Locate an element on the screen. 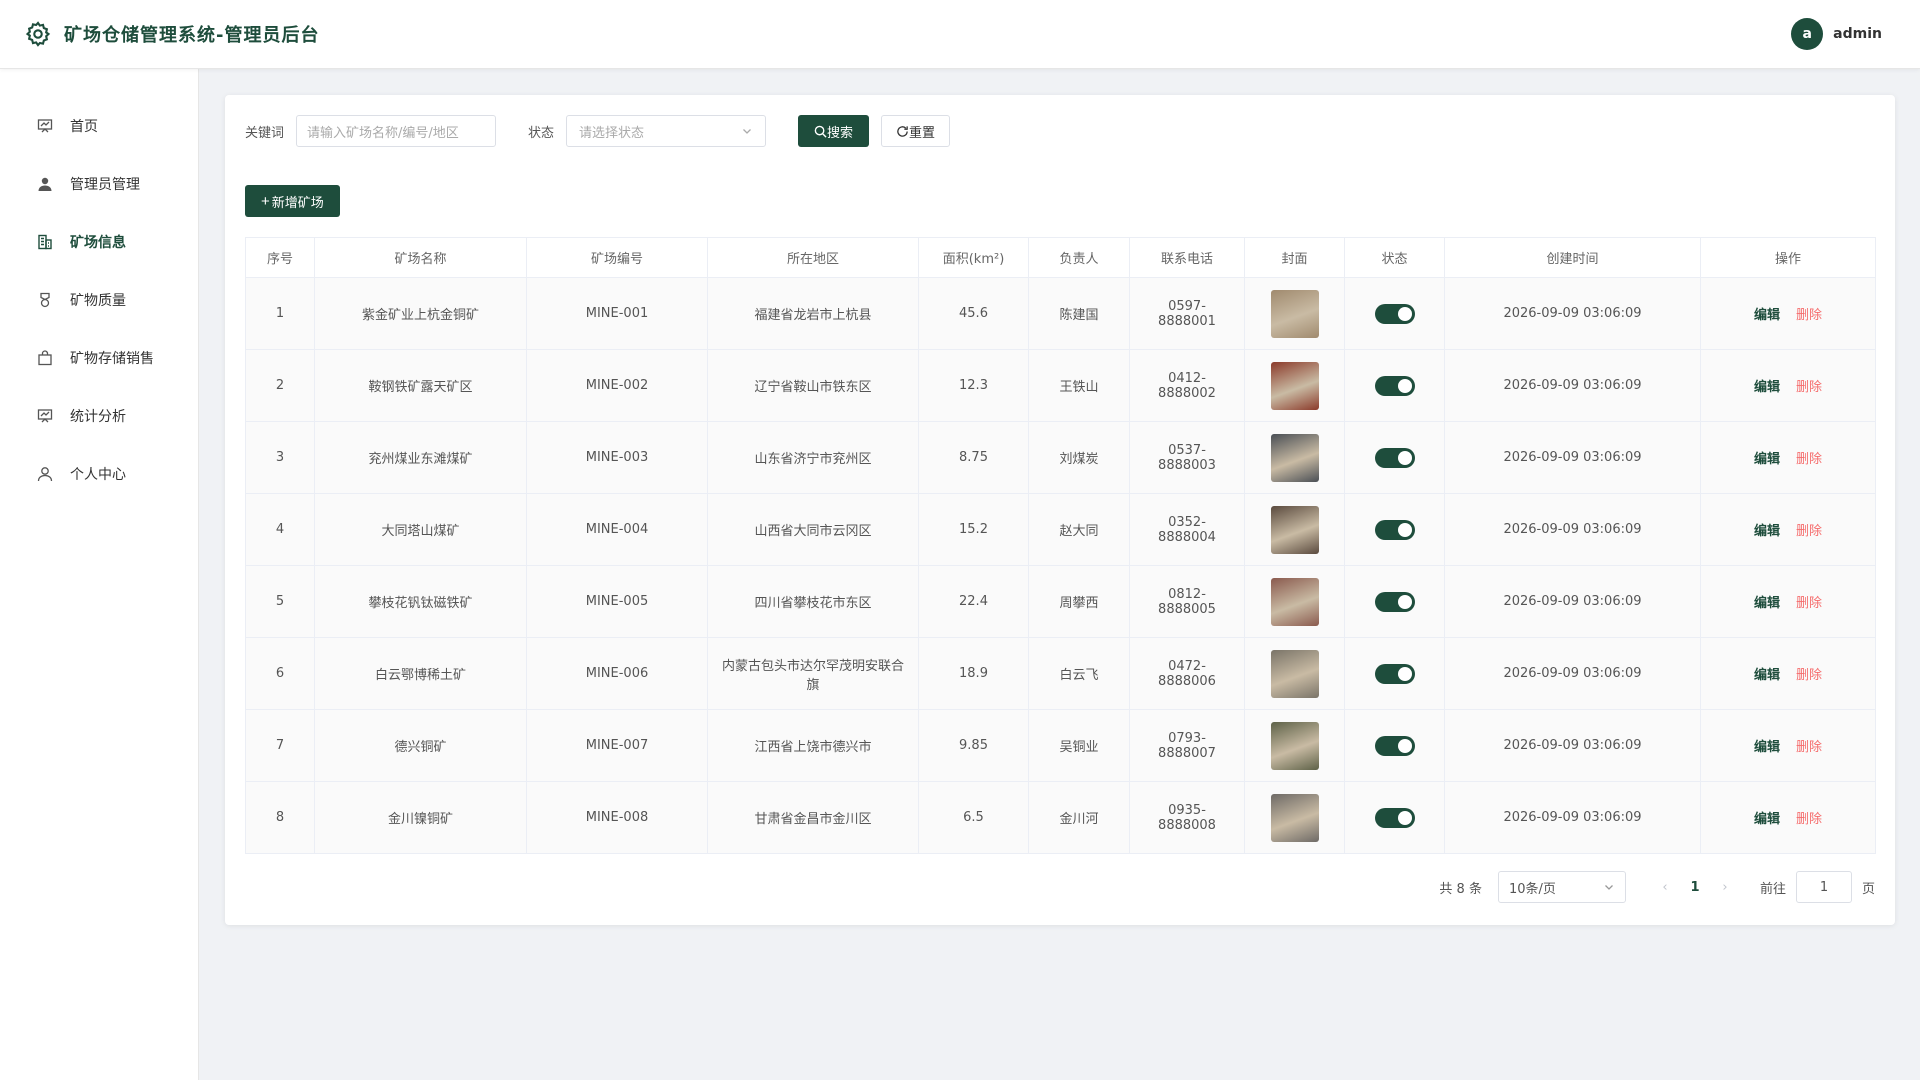 This screenshot has height=1080, width=1920. sidebar-item-mineral-storage-sales: 矿物存储销售 is located at coordinates (99, 358).